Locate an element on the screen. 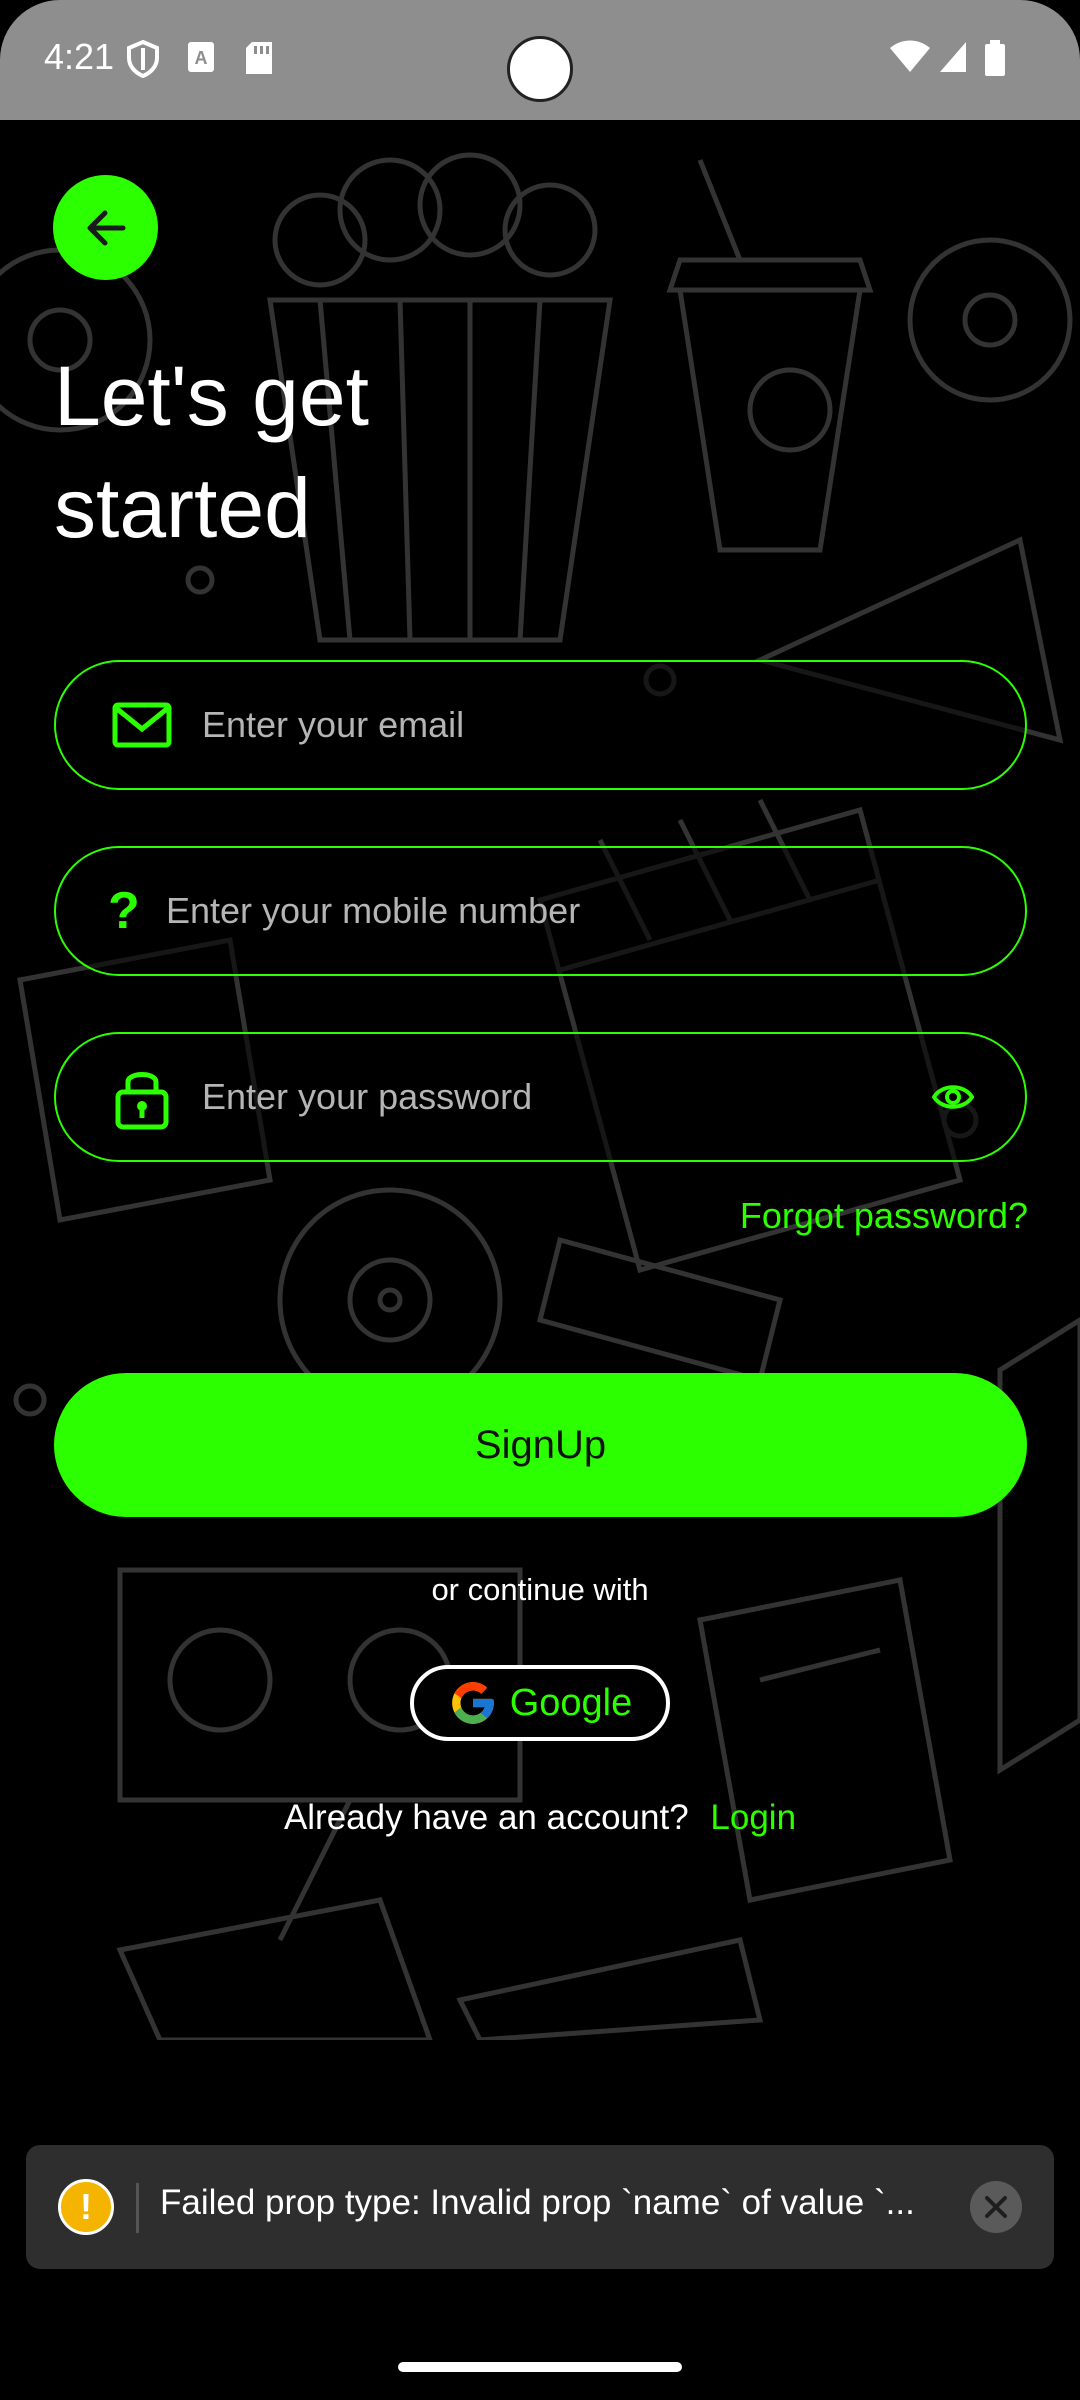 The image size is (1080, 2400). eye-icon is located at coordinates (953, 1097).